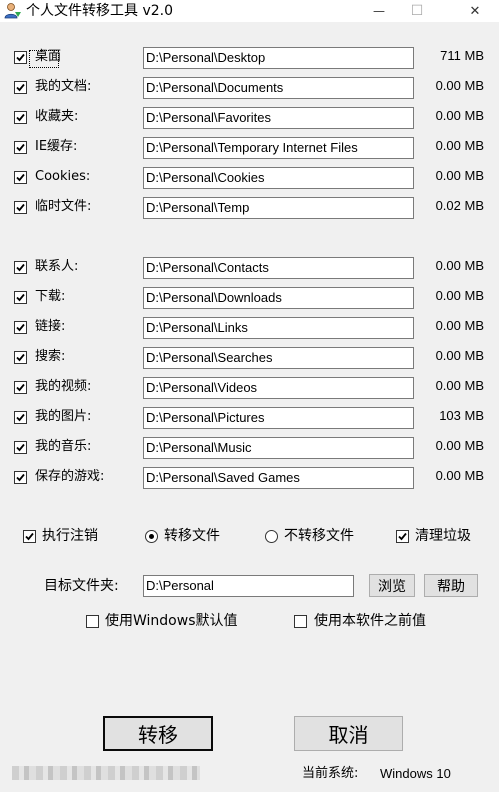  I want to click on folder-path-input: D:\Personal\Contacts, so click(278, 268).